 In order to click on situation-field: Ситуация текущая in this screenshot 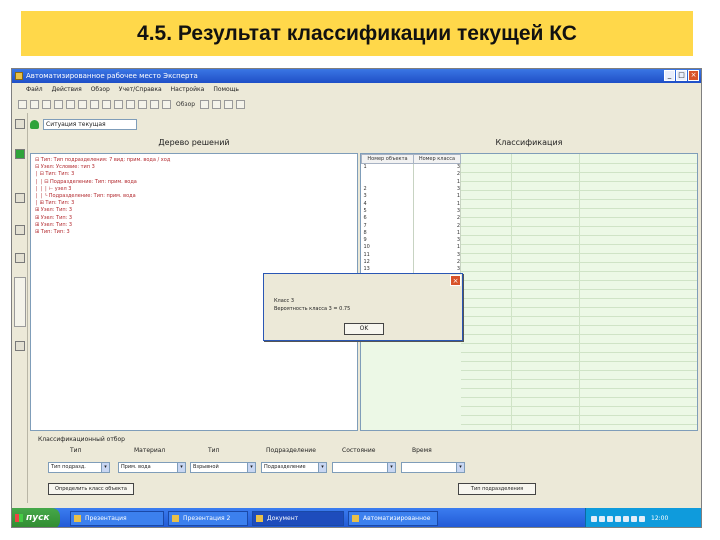, I will do `click(90, 124)`.